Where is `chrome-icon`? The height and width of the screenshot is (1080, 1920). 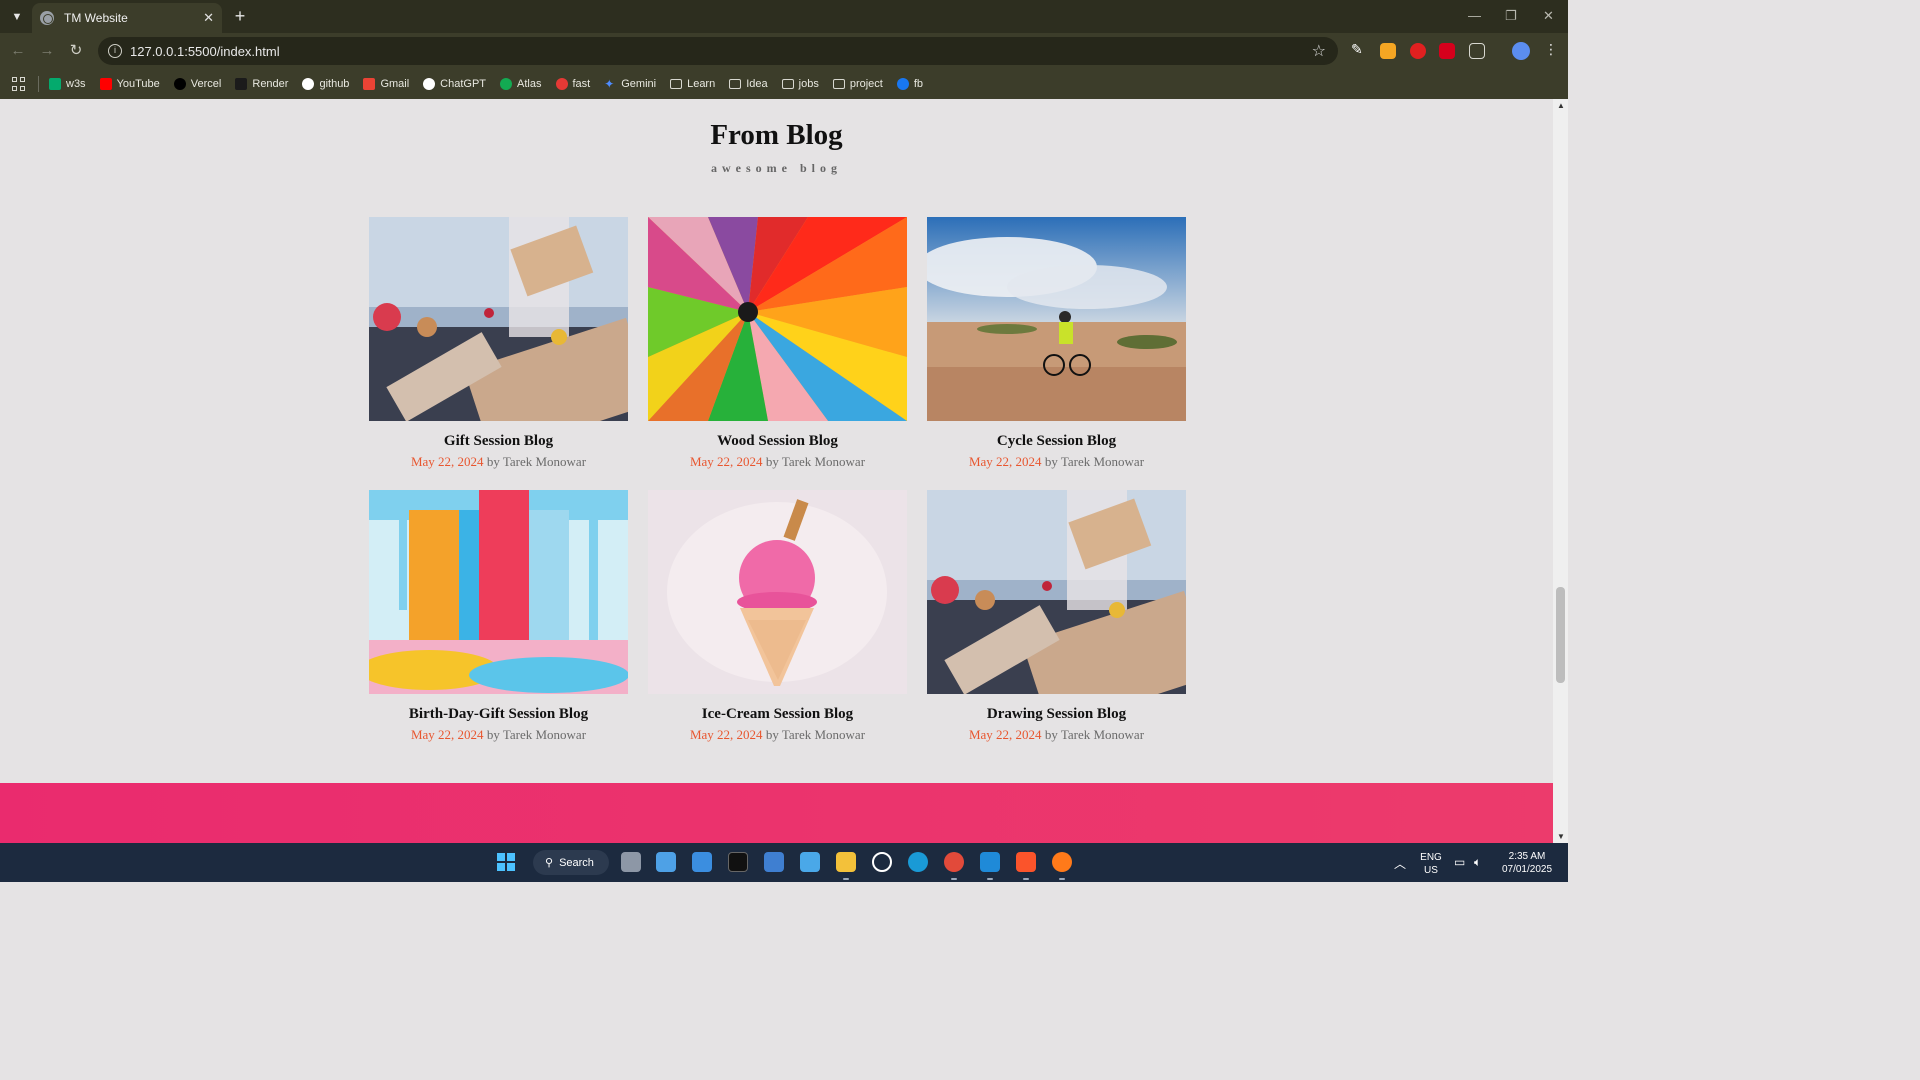
chrome-icon is located at coordinates (954, 862).